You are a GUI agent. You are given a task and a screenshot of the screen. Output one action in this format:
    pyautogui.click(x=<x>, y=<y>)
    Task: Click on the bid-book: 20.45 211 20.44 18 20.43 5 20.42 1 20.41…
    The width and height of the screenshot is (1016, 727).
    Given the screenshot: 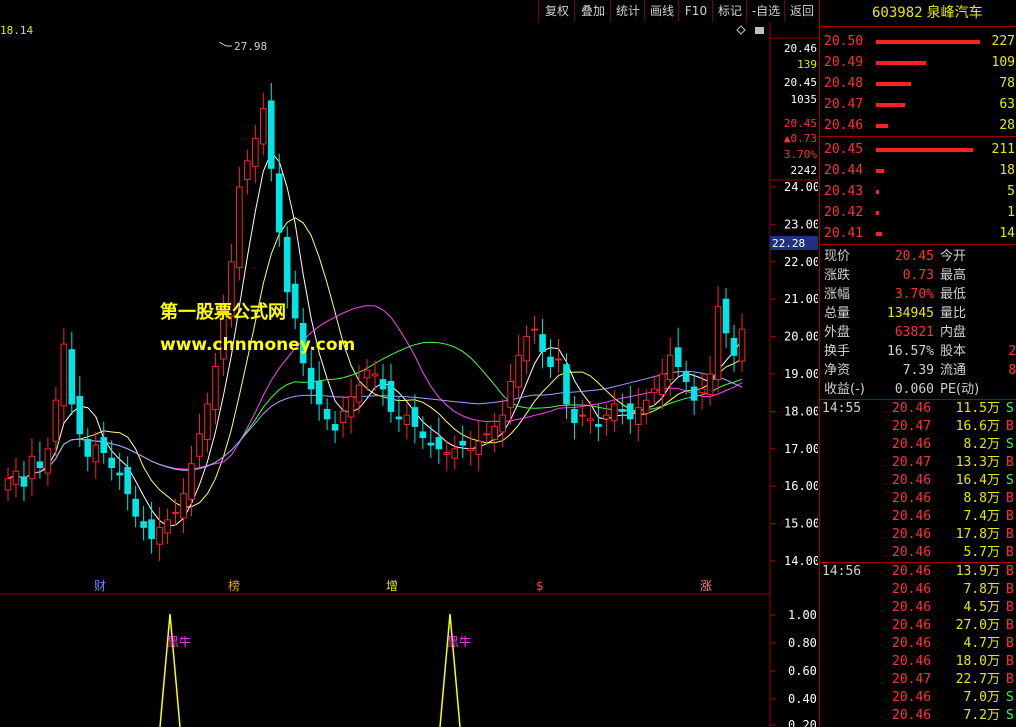 What is the action you would take?
    pyautogui.click(x=918, y=190)
    